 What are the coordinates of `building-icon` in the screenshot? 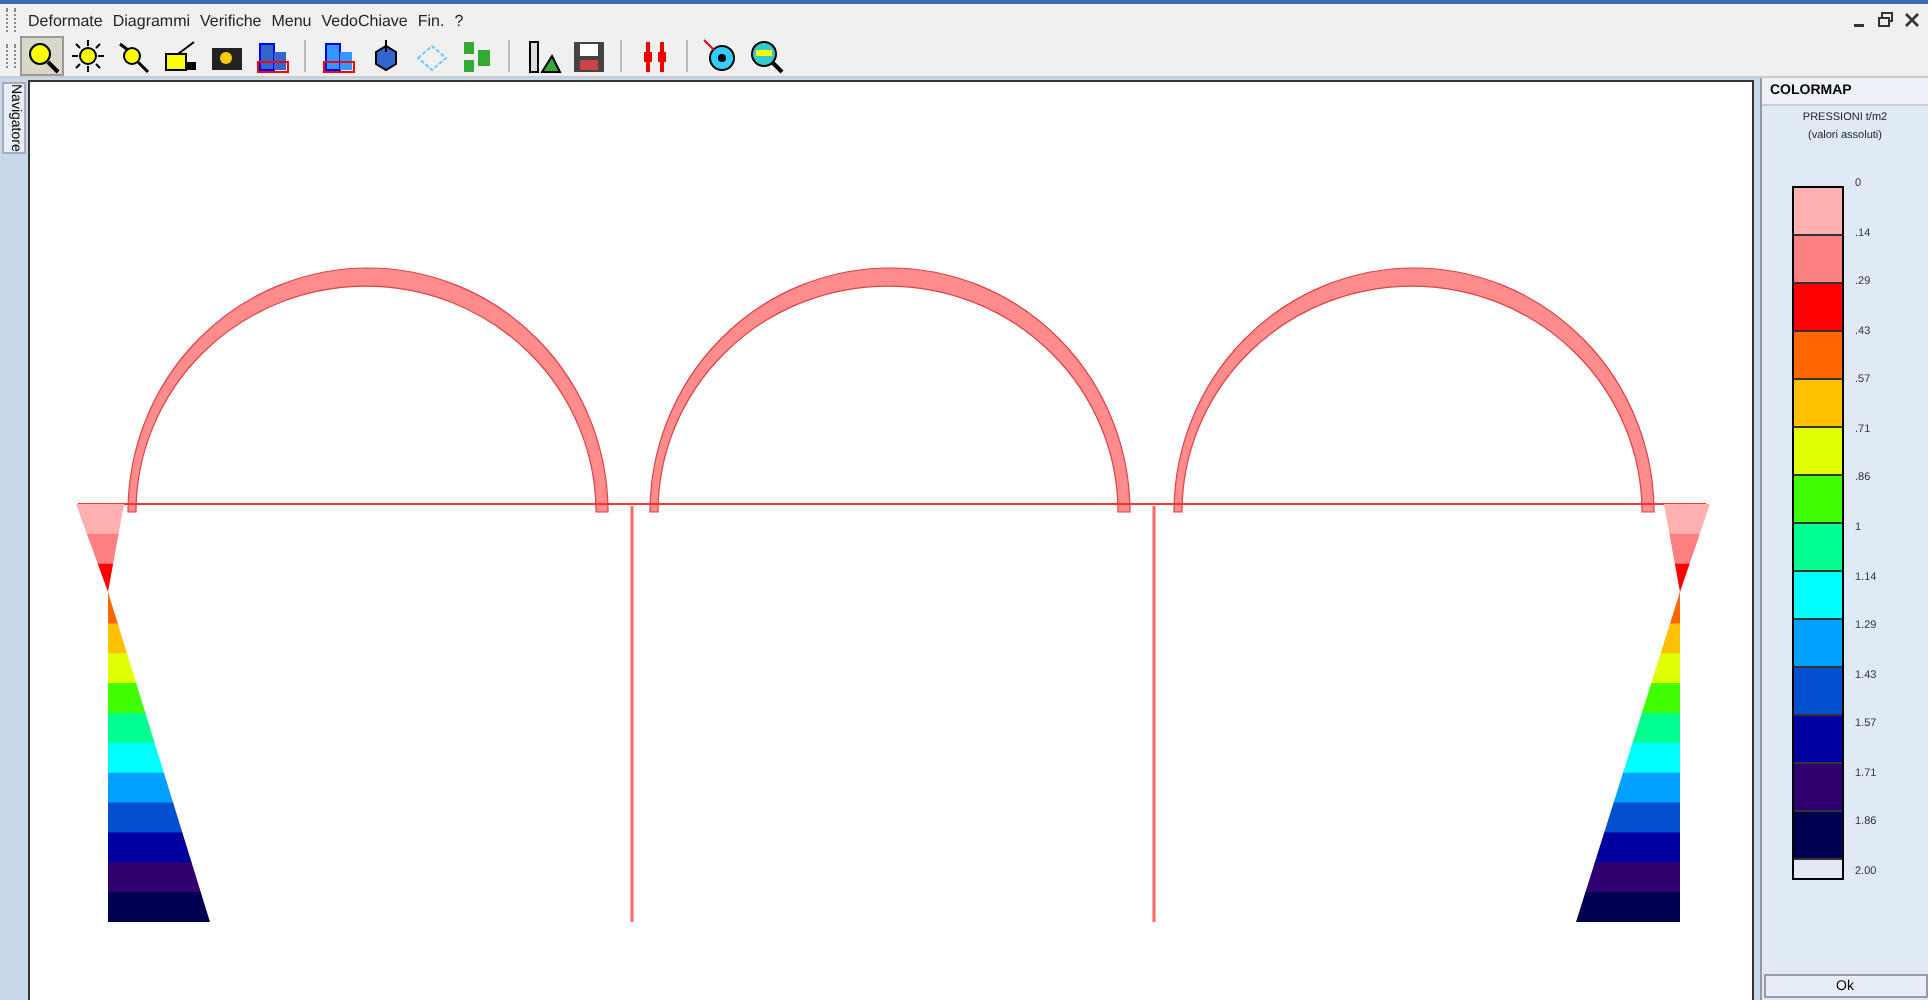 It's located at (272, 56).